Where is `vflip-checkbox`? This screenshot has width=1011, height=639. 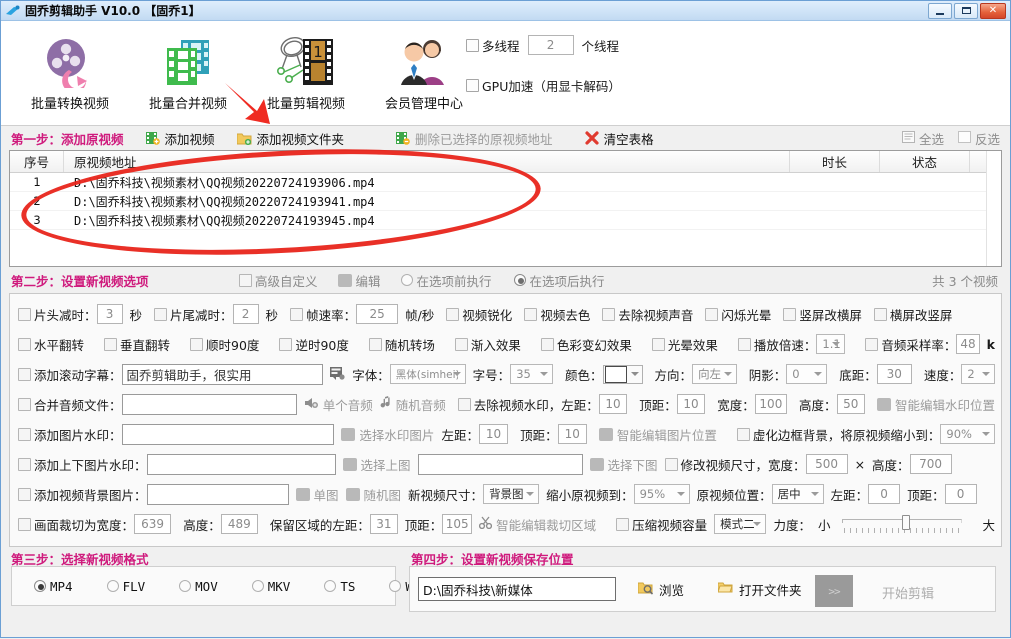 vflip-checkbox is located at coordinates (111, 344).